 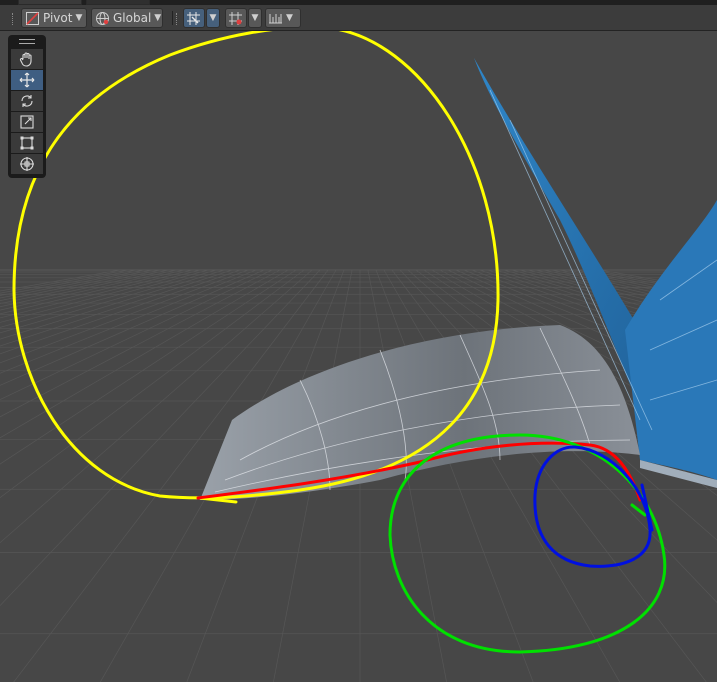 What do you see at coordinates (132, 18) in the screenshot?
I see `global-label: Global` at bounding box center [132, 18].